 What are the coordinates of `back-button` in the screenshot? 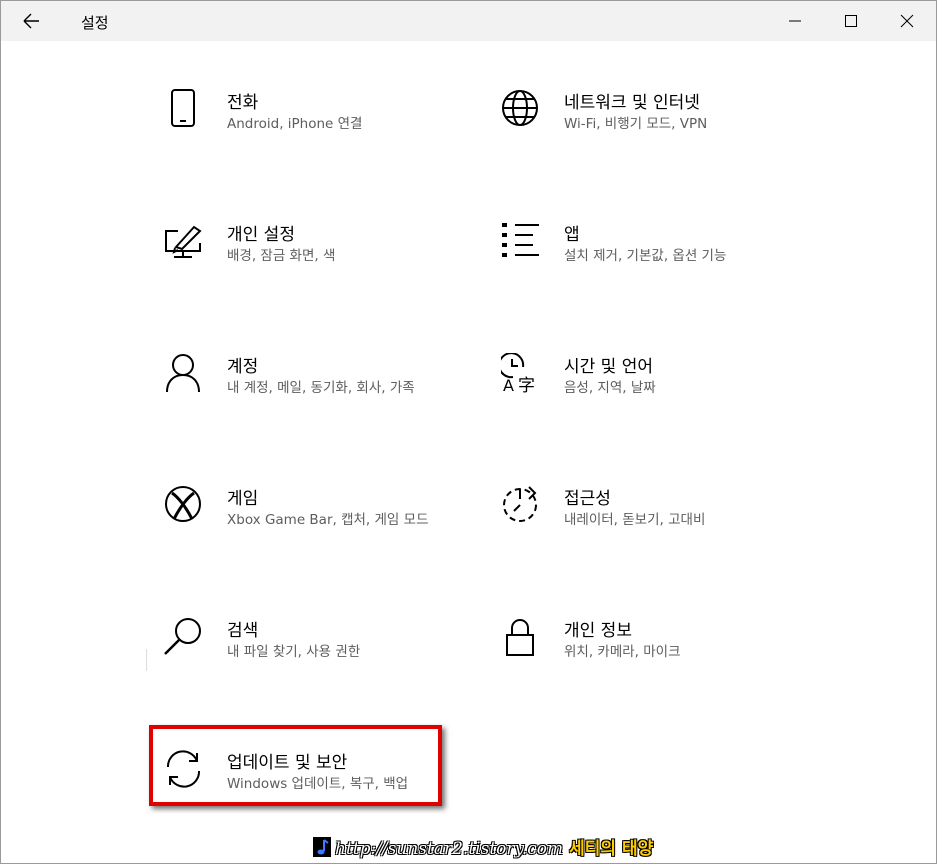 It's located at (31, 21).